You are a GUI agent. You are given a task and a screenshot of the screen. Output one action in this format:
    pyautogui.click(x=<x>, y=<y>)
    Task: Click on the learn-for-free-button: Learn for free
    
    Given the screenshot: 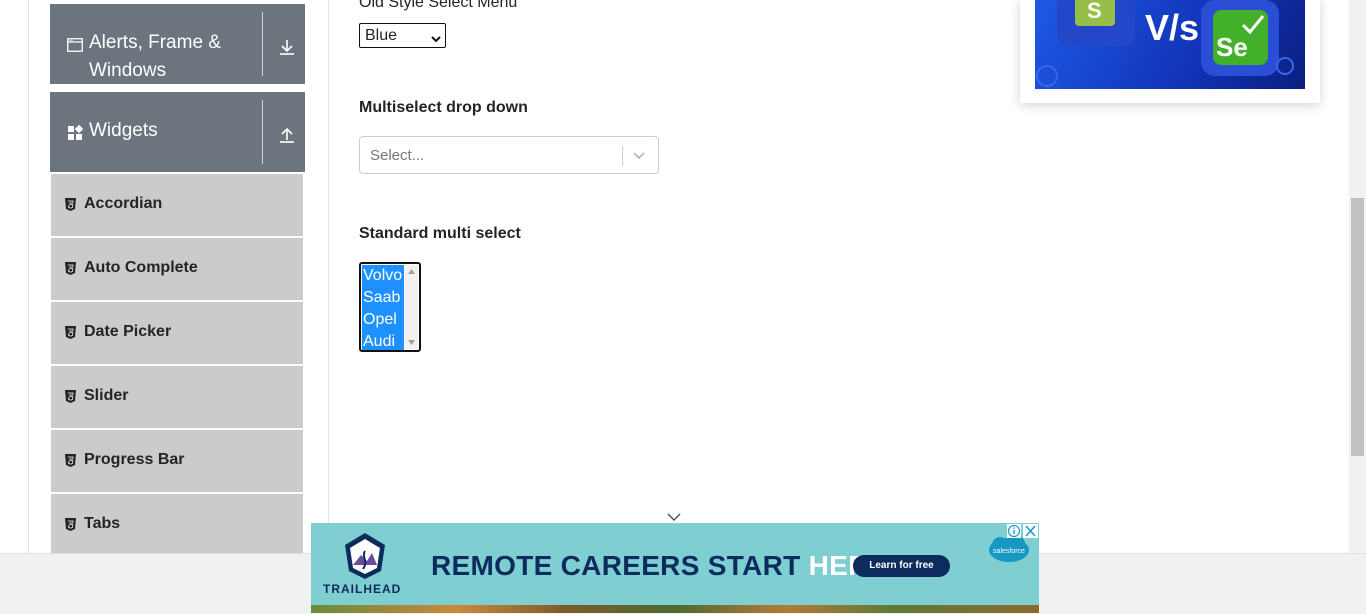 What is the action you would take?
    pyautogui.click(x=901, y=566)
    